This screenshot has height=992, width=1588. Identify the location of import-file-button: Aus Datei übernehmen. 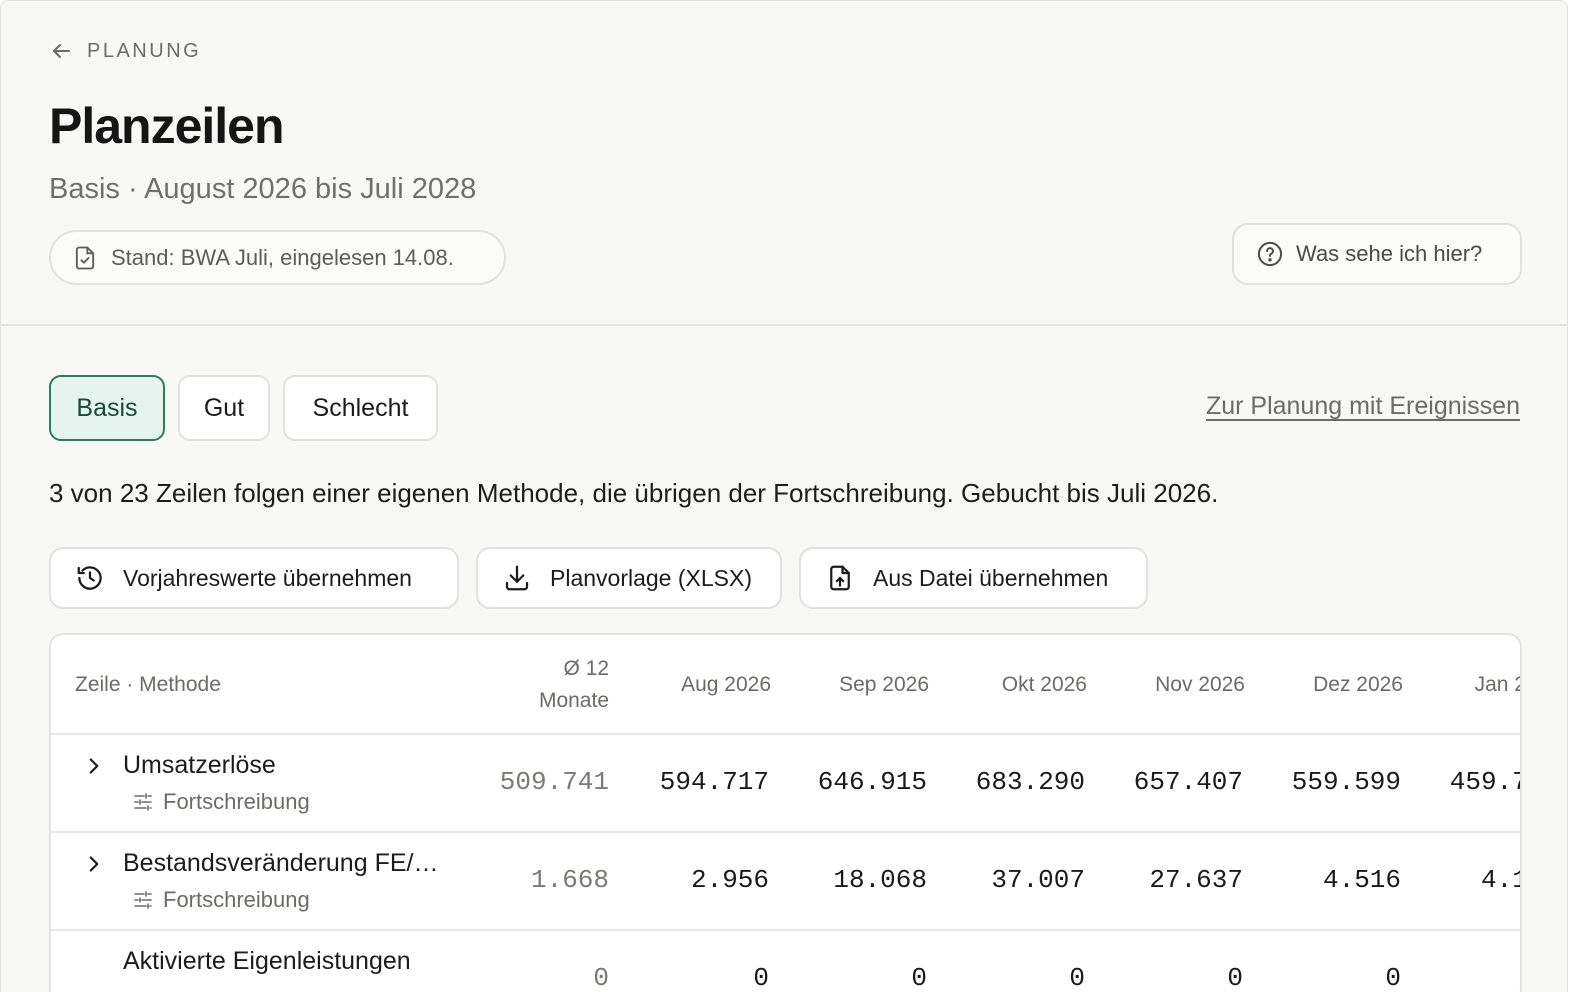
(973, 578).